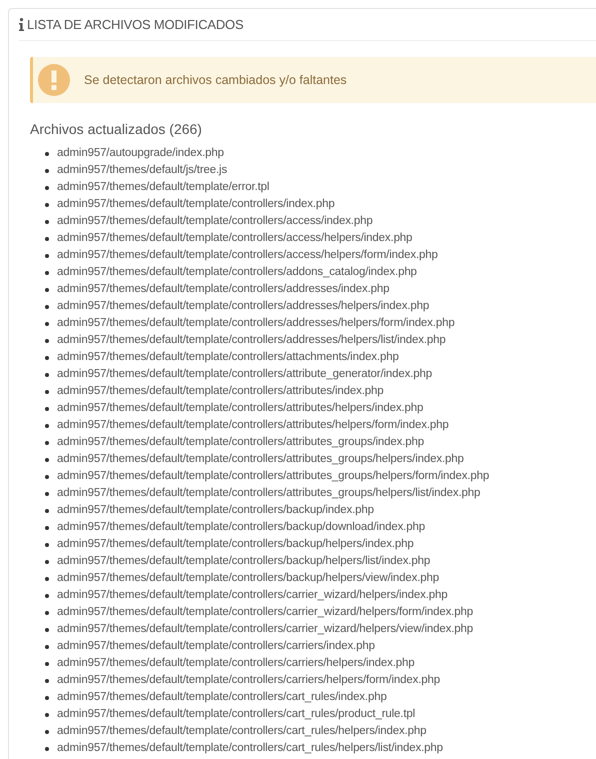  What do you see at coordinates (215, 510) in the screenshot?
I see `file-path: admin957/themes/default/template/controllers/backup/index.php` at bounding box center [215, 510].